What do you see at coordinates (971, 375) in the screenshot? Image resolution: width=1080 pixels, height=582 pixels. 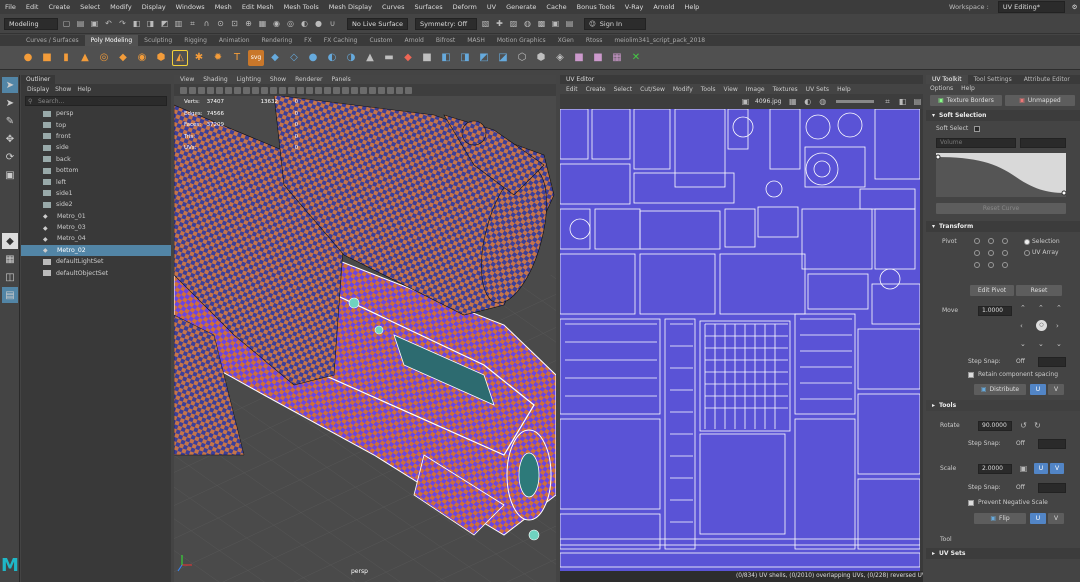 I see `retain-spacing-checkbox` at bounding box center [971, 375].